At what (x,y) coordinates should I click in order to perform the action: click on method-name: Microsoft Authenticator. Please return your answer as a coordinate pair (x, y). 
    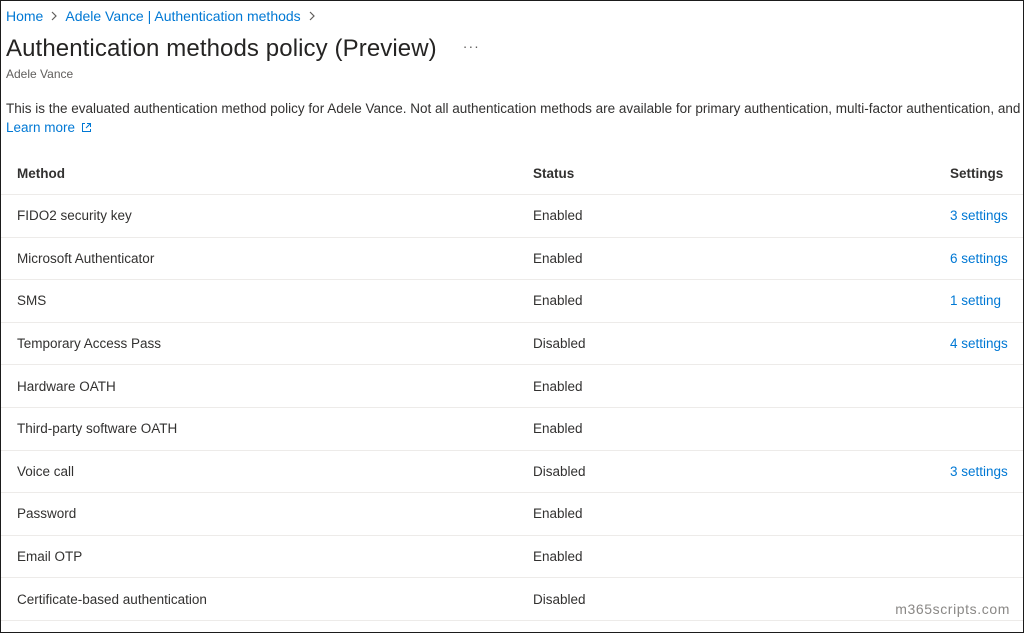
    Looking at the image, I should click on (86, 258).